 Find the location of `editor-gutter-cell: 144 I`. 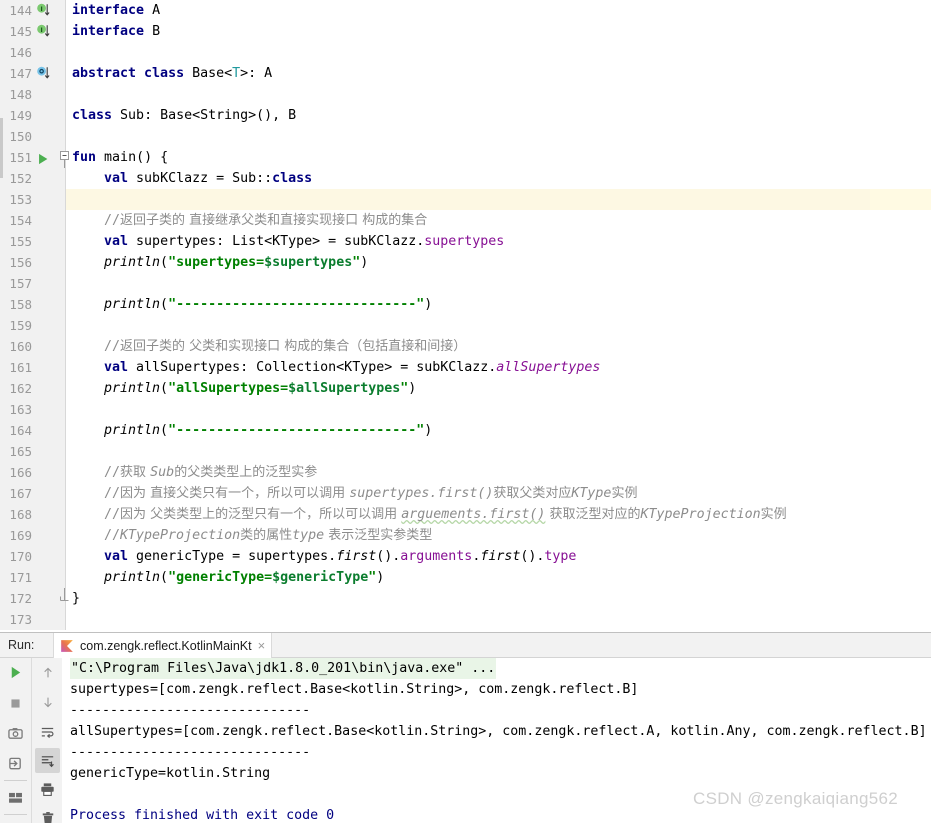

editor-gutter-cell: 144 I is located at coordinates (33, 10).